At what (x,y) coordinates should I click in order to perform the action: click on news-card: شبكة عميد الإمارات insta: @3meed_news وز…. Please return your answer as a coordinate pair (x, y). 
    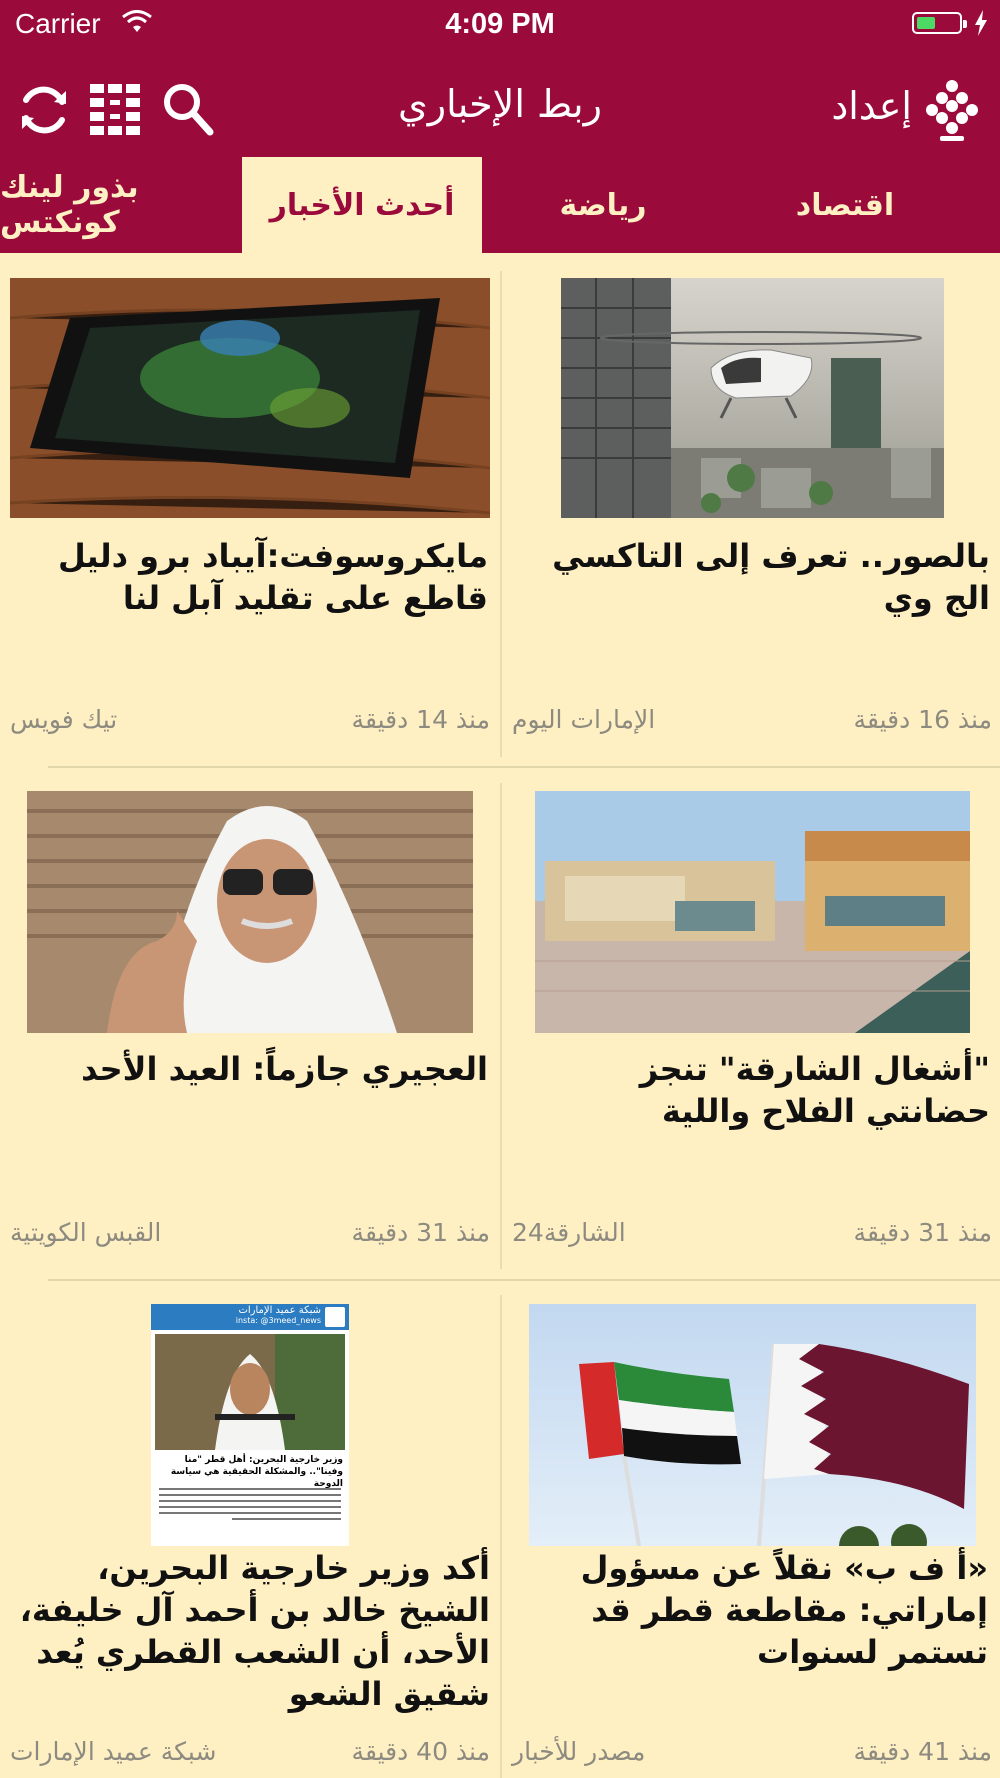
    Looking at the image, I should click on (250, 1528).